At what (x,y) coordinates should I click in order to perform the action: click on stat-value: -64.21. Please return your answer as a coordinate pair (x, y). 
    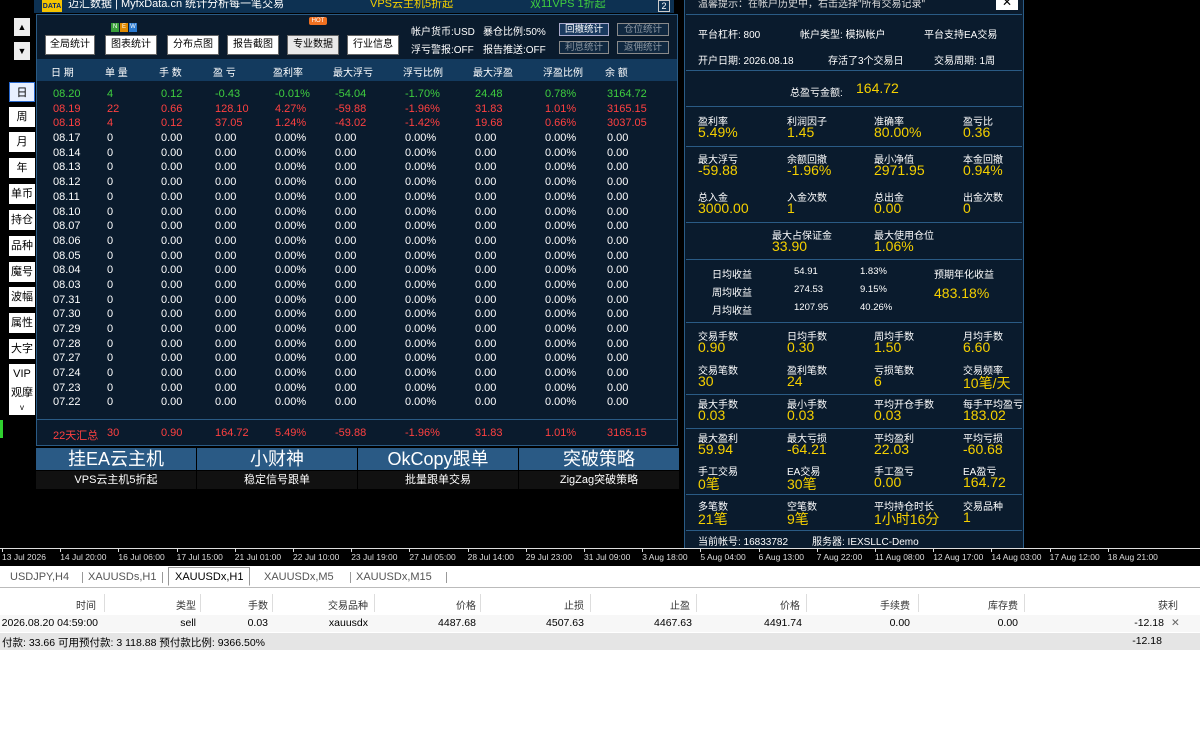
    Looking at the image, I should click on (807, 449).